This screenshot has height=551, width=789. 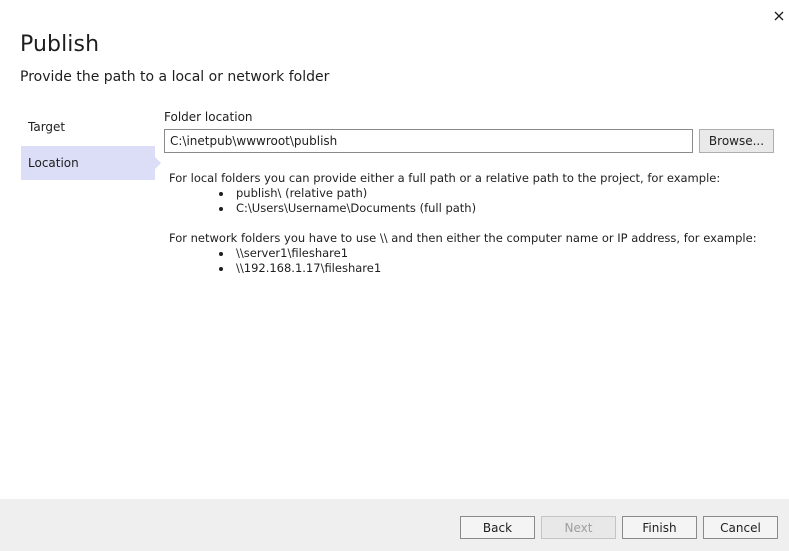 What do you see at coordinates (444, 208) in the screenshot?
I see `local-example-item: C:\Users\Username\Documents (full path)` at bounding box center [444, 208].